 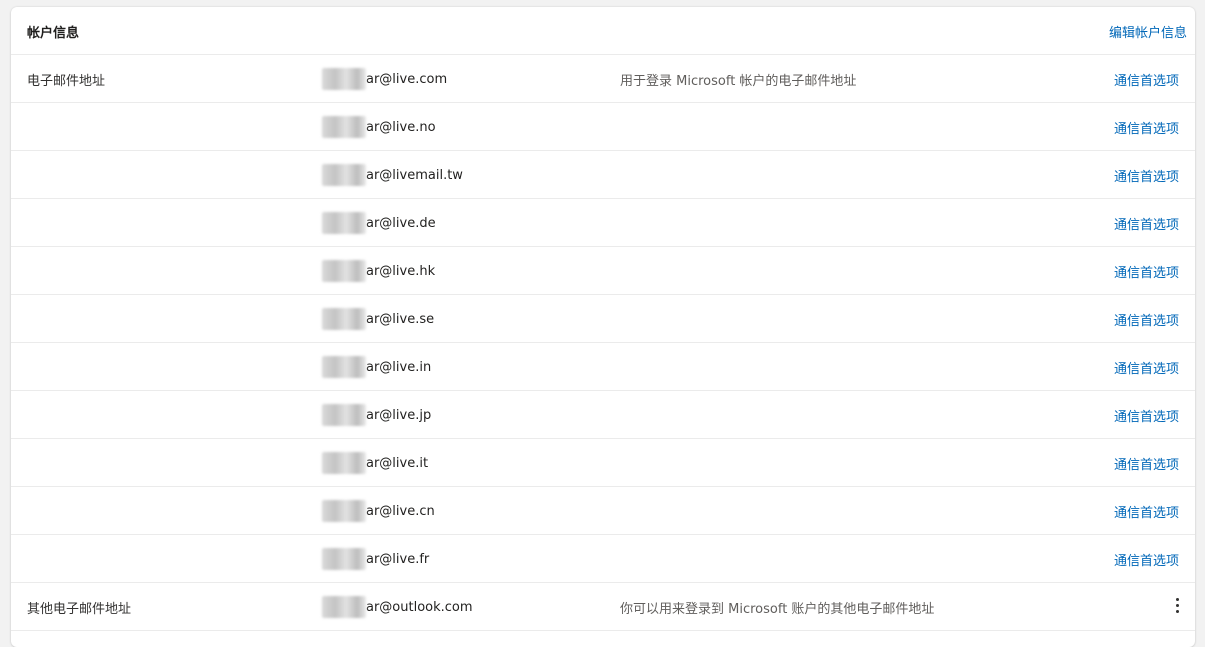 I want to click on other-email-cell: ar@outlook.com, so click(x=397, y=607).